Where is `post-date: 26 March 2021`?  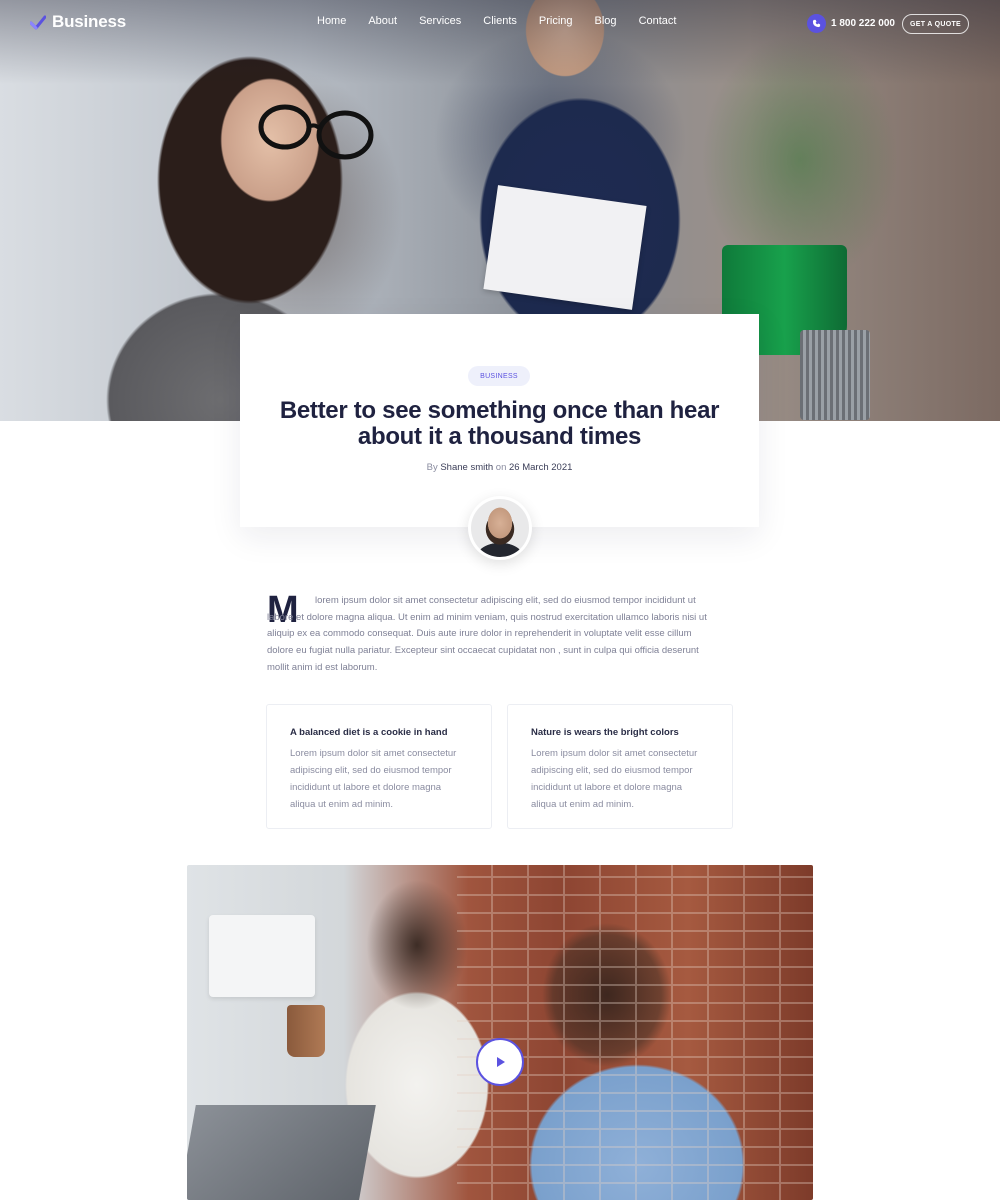
post-date: 26 March 2021 is located at coordinates (541, 467).